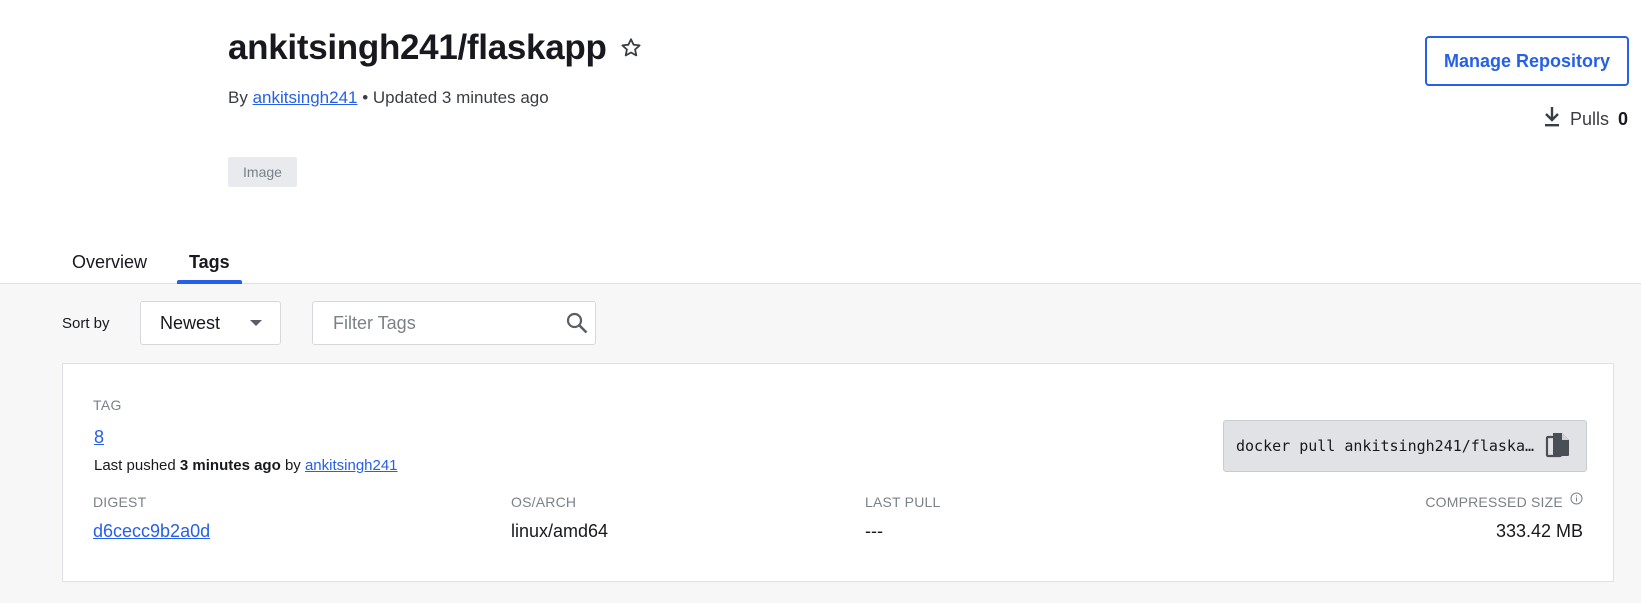  What do you see at coordinates (455, 97) in the screenshot?
I see `updated-text: • Updated 3 minutes ago` at bounding box center [455, 97].